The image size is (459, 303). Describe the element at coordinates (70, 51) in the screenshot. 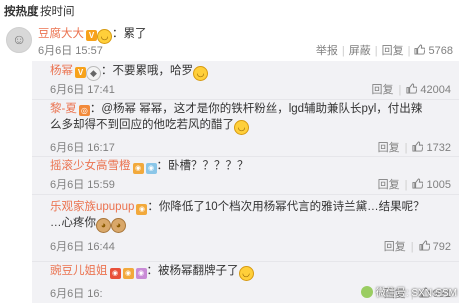

I see `timestamp: 6月6日 15:57` at that location.